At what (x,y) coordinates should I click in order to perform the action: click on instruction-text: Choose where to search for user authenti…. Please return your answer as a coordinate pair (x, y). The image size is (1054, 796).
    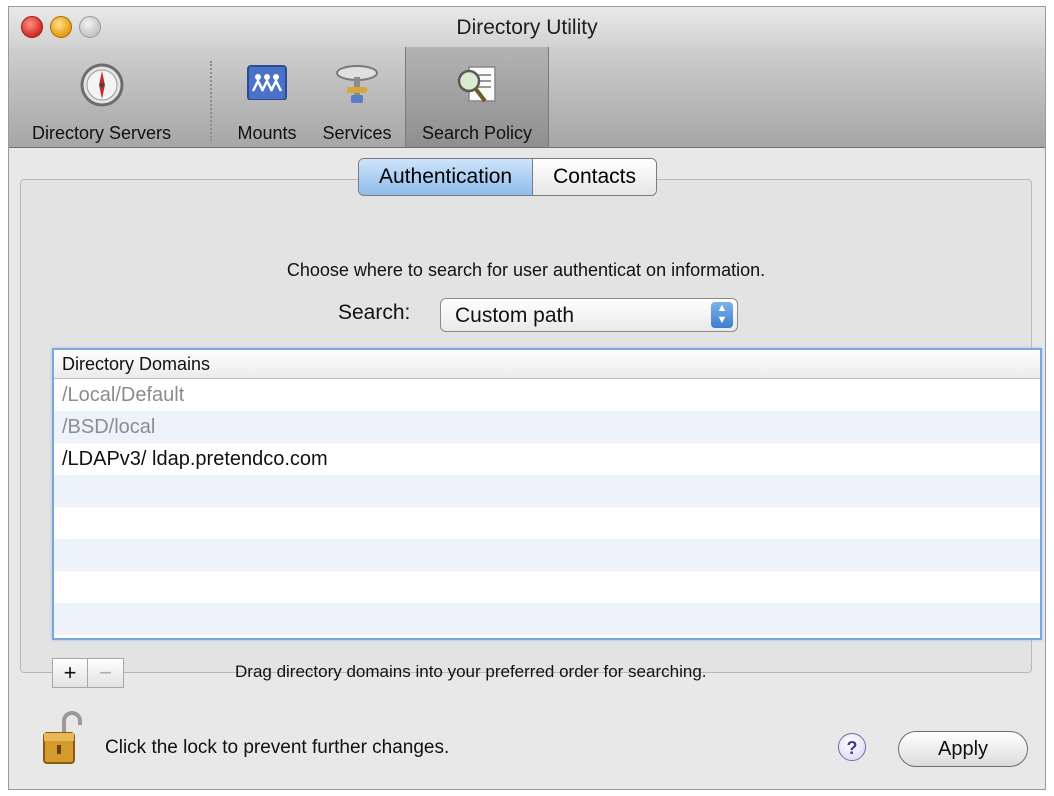
    Looking at the image, I should click on (526, 270).